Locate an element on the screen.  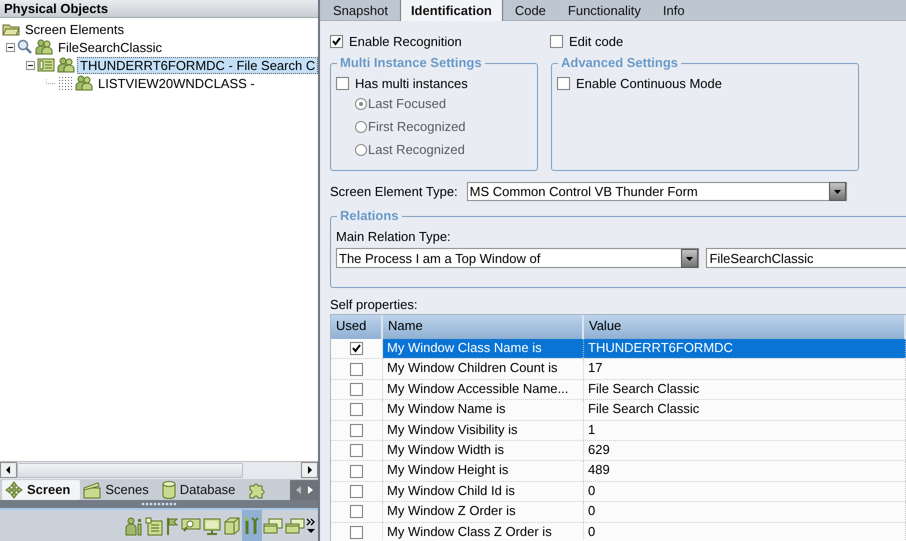
table-row: My Window Accessible Name... File Search Classic is located at coordinates (618, 390).